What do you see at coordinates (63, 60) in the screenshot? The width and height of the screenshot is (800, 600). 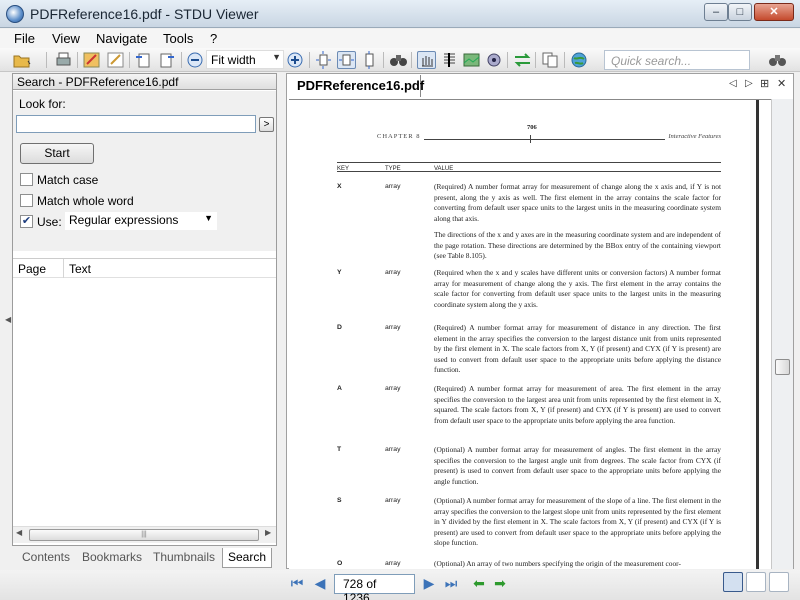 I see `print-icon` at bounding box center [63, 60].